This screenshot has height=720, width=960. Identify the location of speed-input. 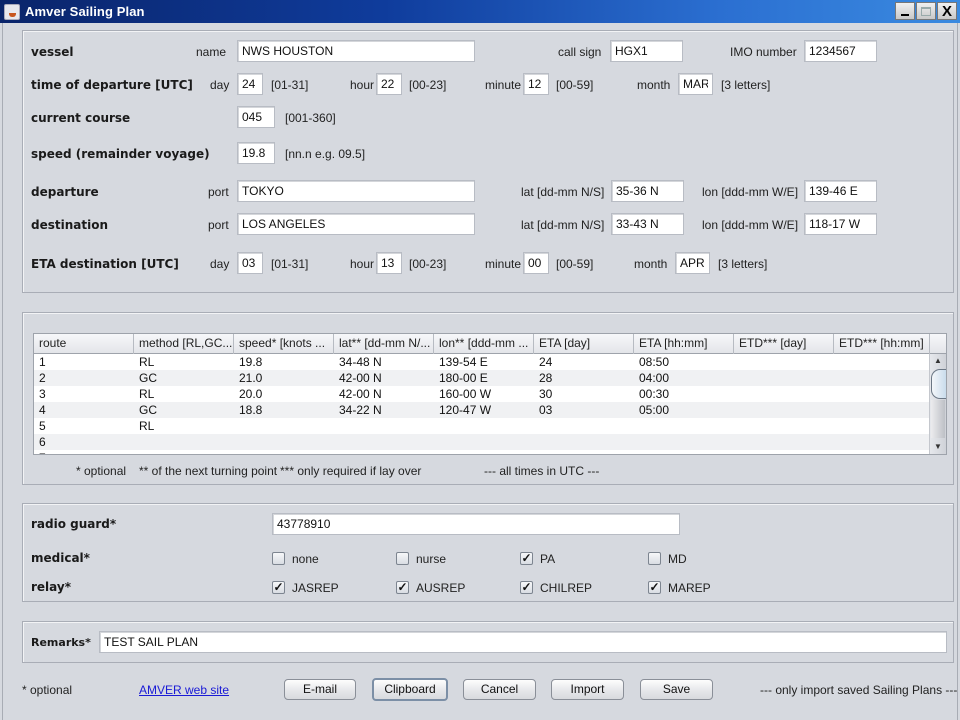
(256, 153).